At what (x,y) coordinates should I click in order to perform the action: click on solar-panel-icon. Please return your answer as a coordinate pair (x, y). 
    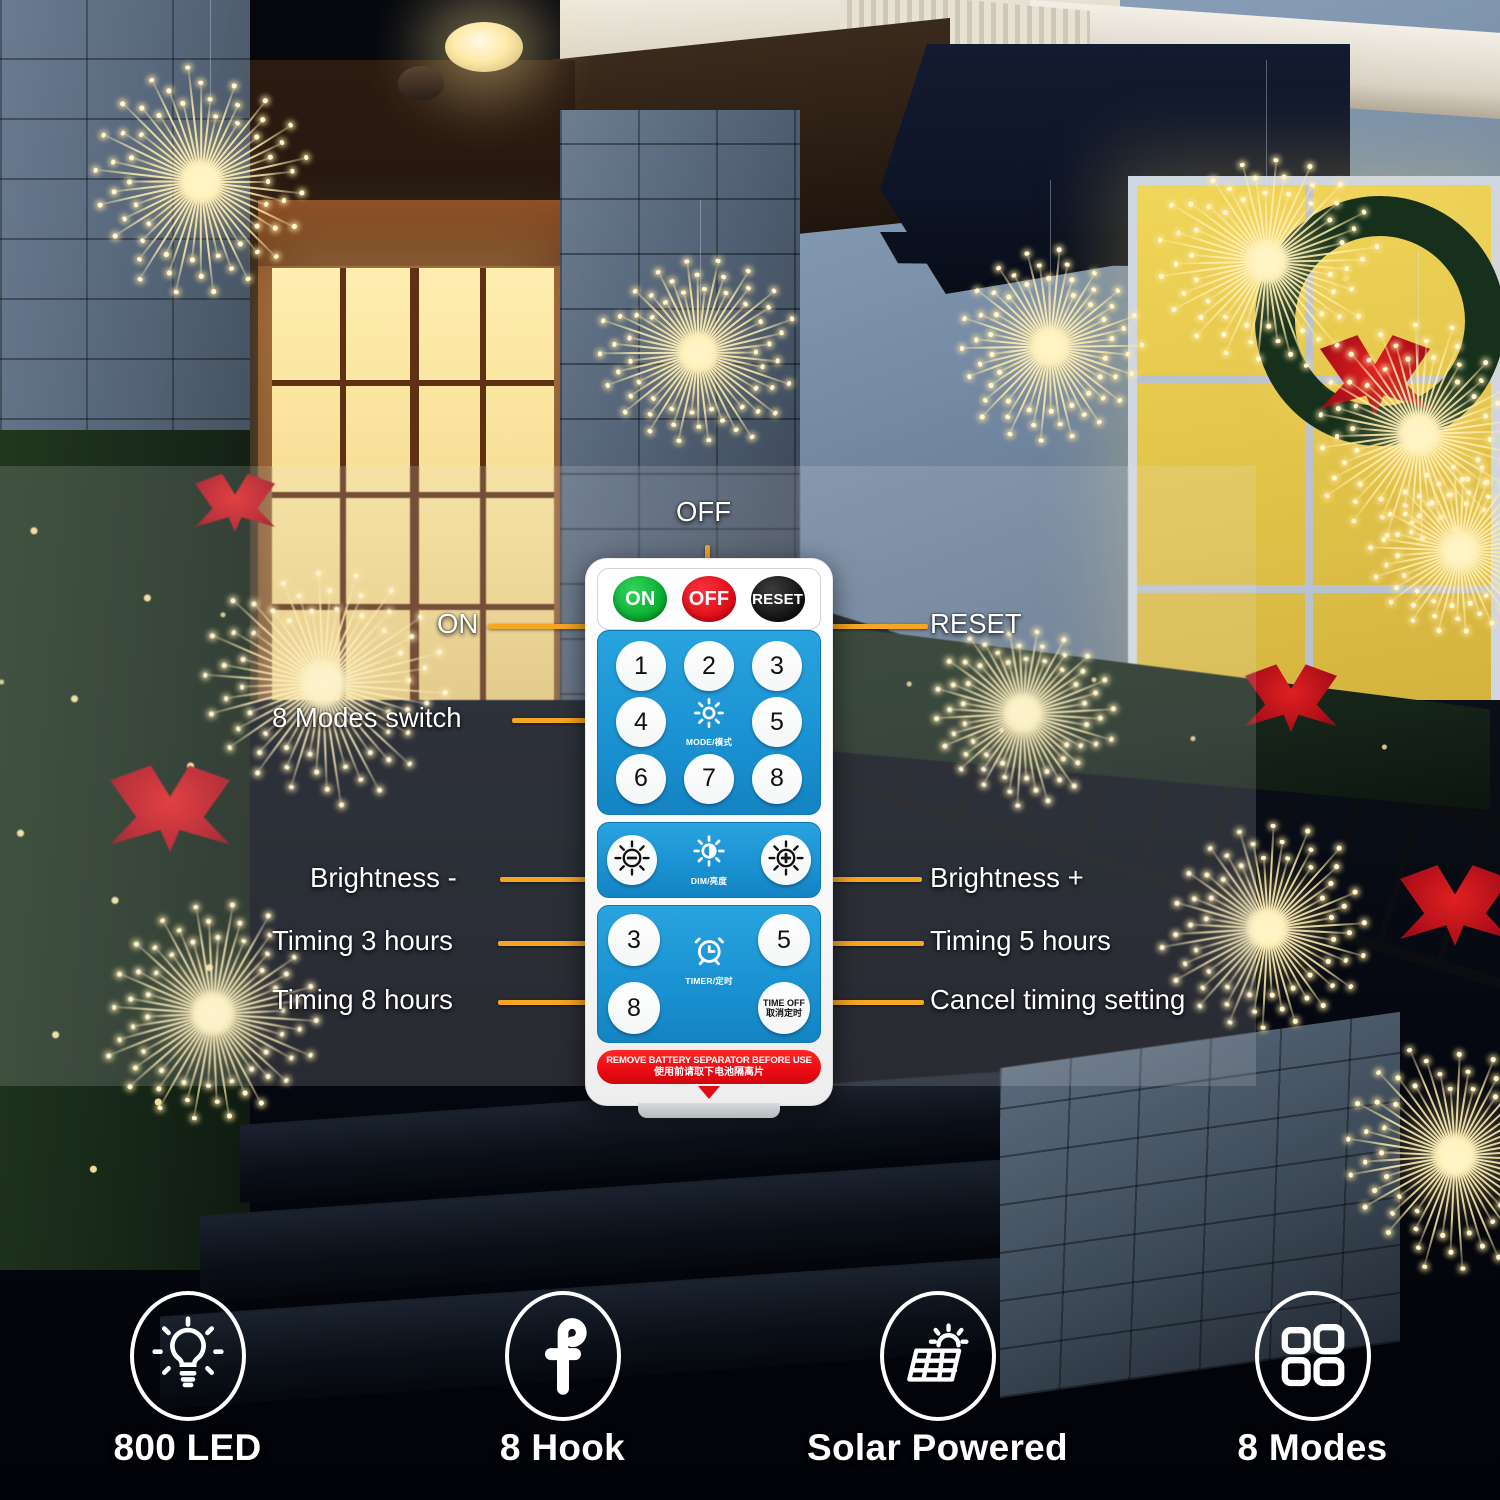
    Looking at the image, I should click on (937, 1356).